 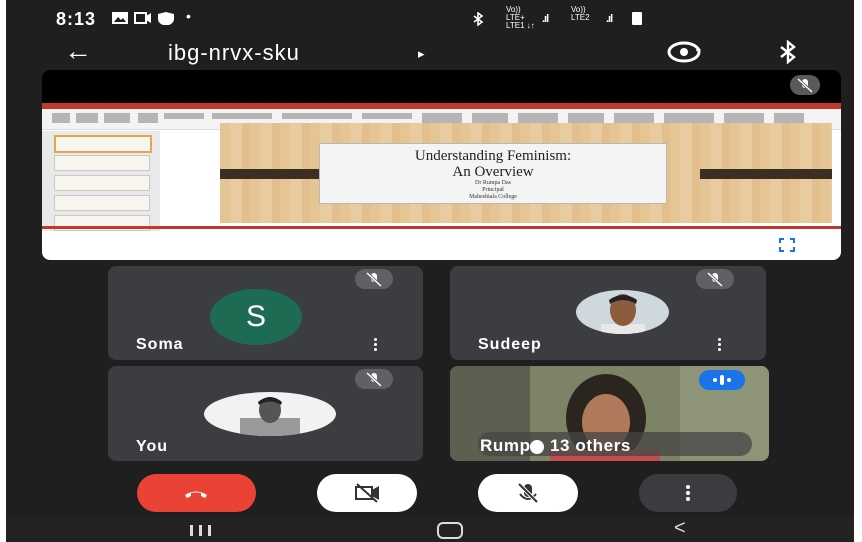 What do you see at coordinates (680, 528) in the screenshot?
I see `back-icon: <` at bounding box center [680, 528].